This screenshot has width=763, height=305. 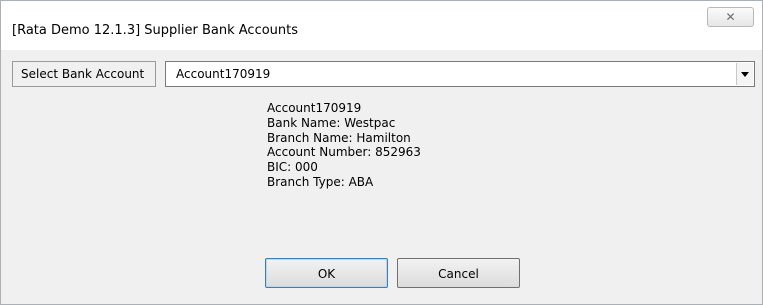 What do you see at coordinates (339, 137) in the screenshot?
I see `branch-name: Branch Name: Hamilton` at bounding box center [339, 137].